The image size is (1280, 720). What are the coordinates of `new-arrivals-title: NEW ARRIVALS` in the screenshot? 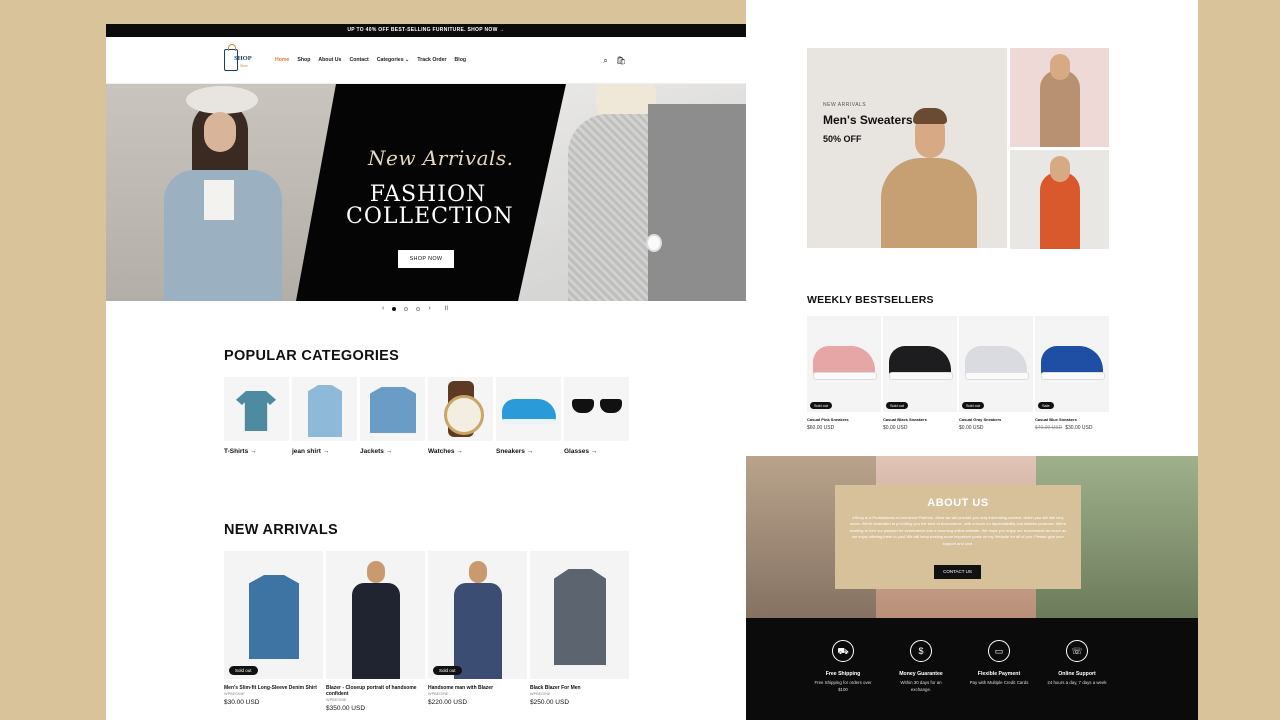 It's located at (281, 530).